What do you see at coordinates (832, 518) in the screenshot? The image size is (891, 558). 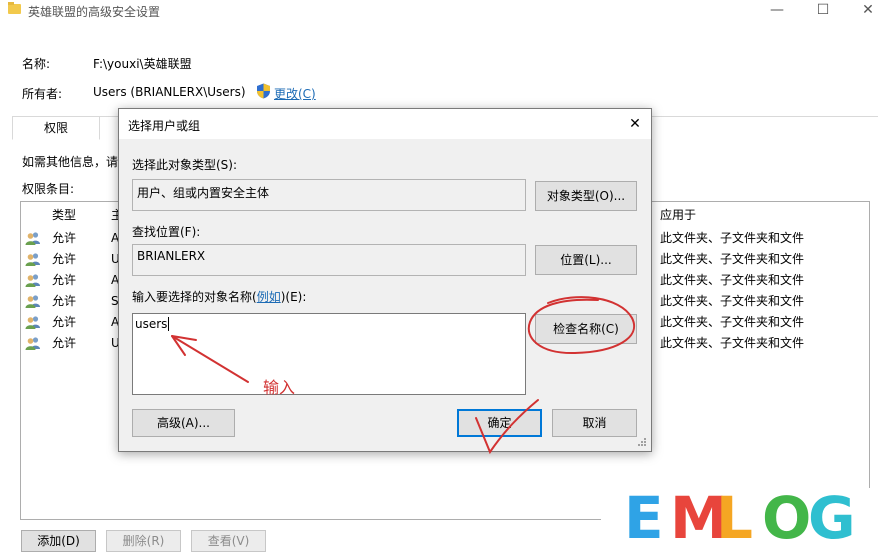 I see `watermark-letter: G` at bounding box center [832, 518].